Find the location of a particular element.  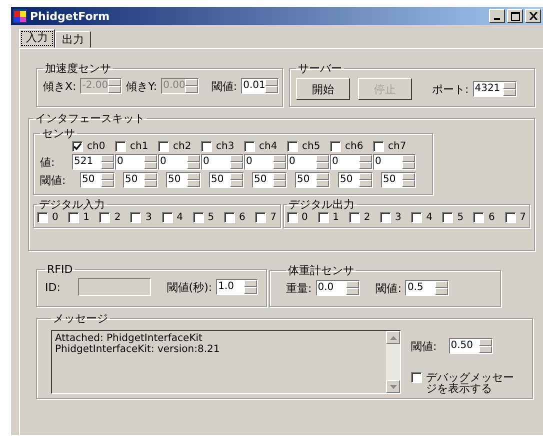

checkbox-label: ch1 is located at coordinates (139, 146).